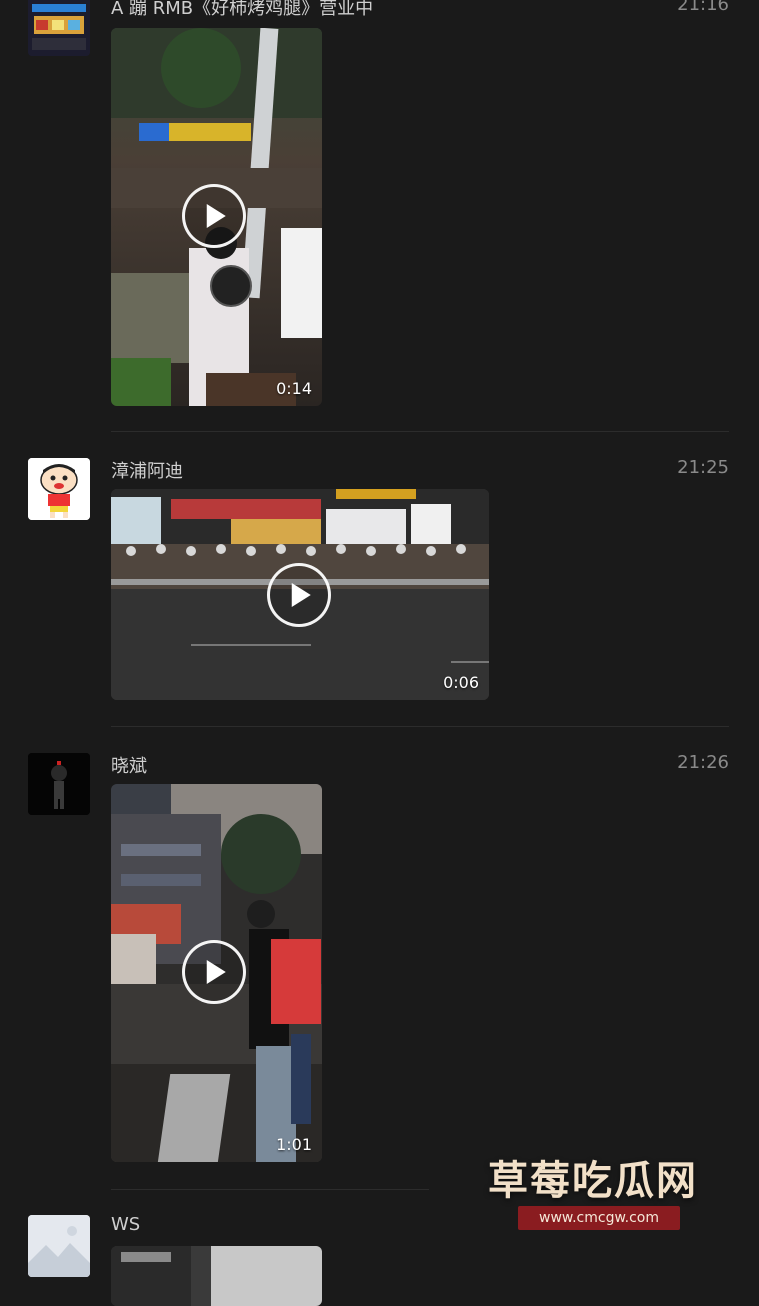  What do you see at coordinates (216, 1276) in the screenshot?
I see `video-thumbnail` at bounding box center [216, 1276].